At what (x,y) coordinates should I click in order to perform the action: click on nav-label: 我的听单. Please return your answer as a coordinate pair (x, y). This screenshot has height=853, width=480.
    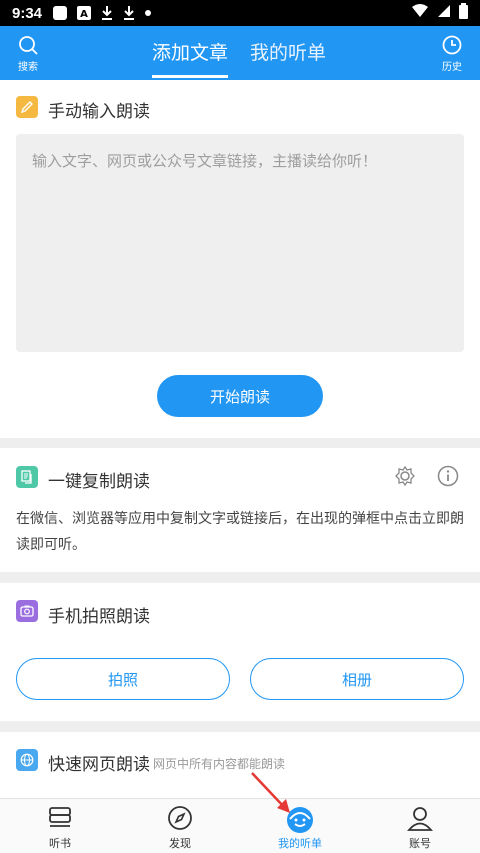
    Looking at the image, I should click on (300, 843).